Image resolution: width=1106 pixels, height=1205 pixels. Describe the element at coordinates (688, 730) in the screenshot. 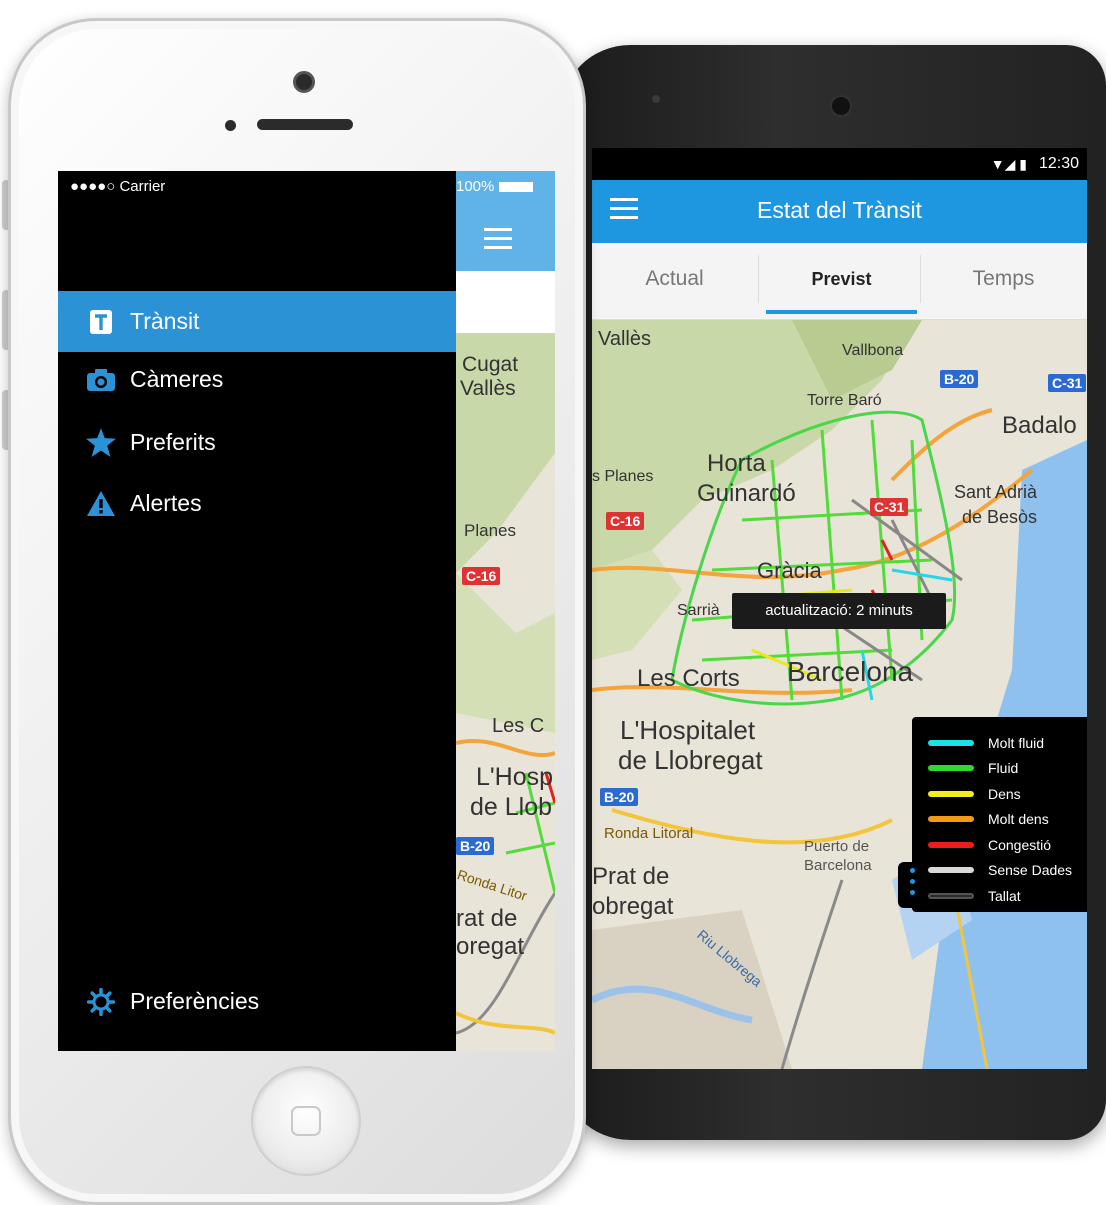

I see `map-label: L'Hospitalet` at that location.